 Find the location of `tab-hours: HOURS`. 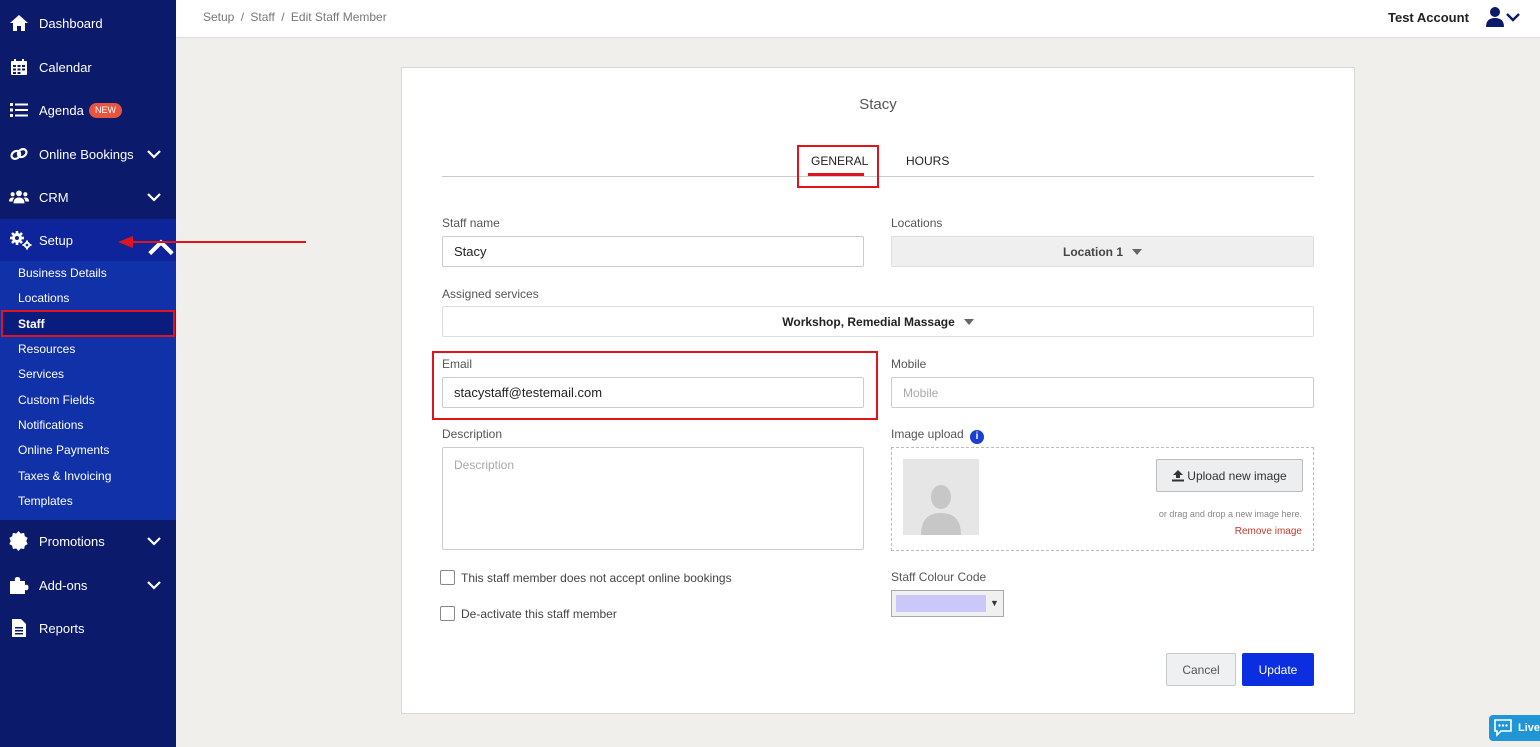

tab-hours: HOURS is located at coordinates (927, 161).